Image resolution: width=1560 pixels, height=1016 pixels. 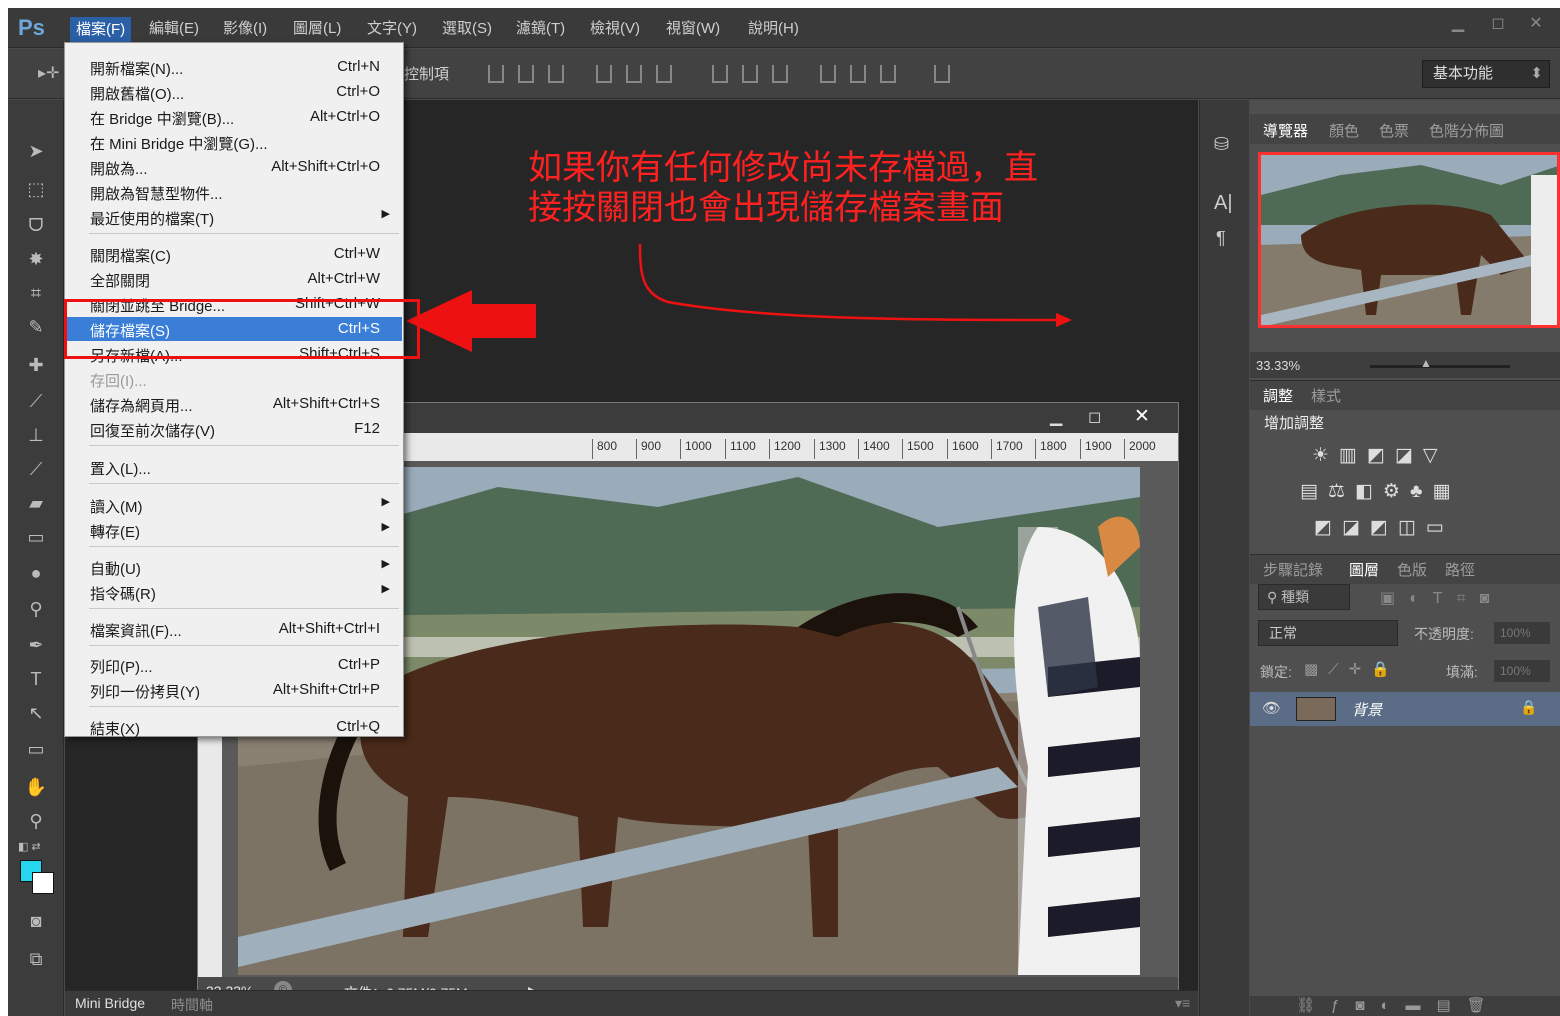 I want to click on menu-item-shortcut: Alt+Shift+Ctrl+O, so click(x=325, y=166).